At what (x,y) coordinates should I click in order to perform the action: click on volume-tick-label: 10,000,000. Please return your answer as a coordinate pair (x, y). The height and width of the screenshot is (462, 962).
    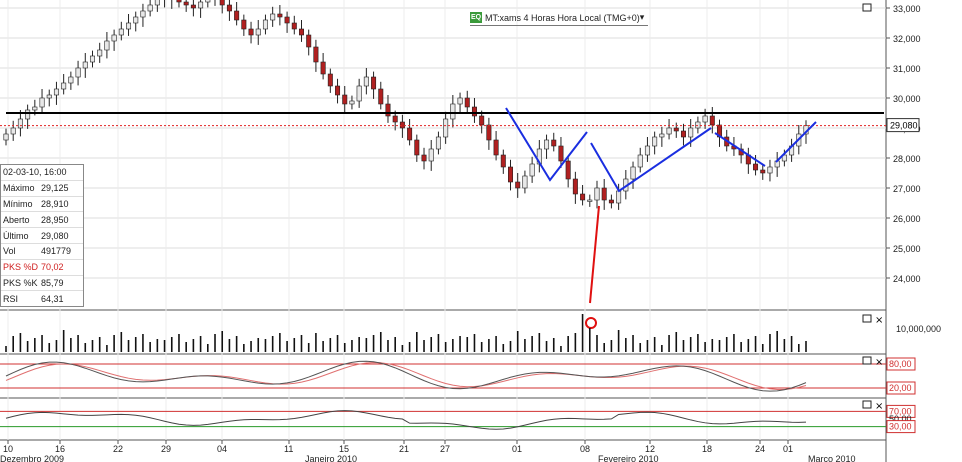
    Looking at the image, I should click on (918, 329).